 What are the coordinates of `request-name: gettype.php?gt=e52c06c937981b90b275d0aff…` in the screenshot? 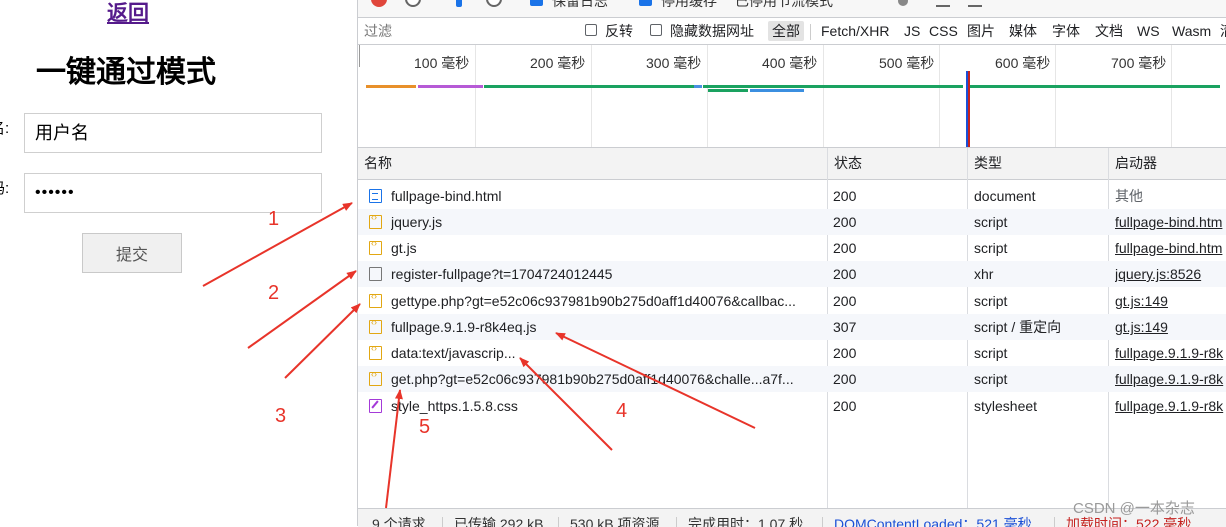 It's located at (593, 301).